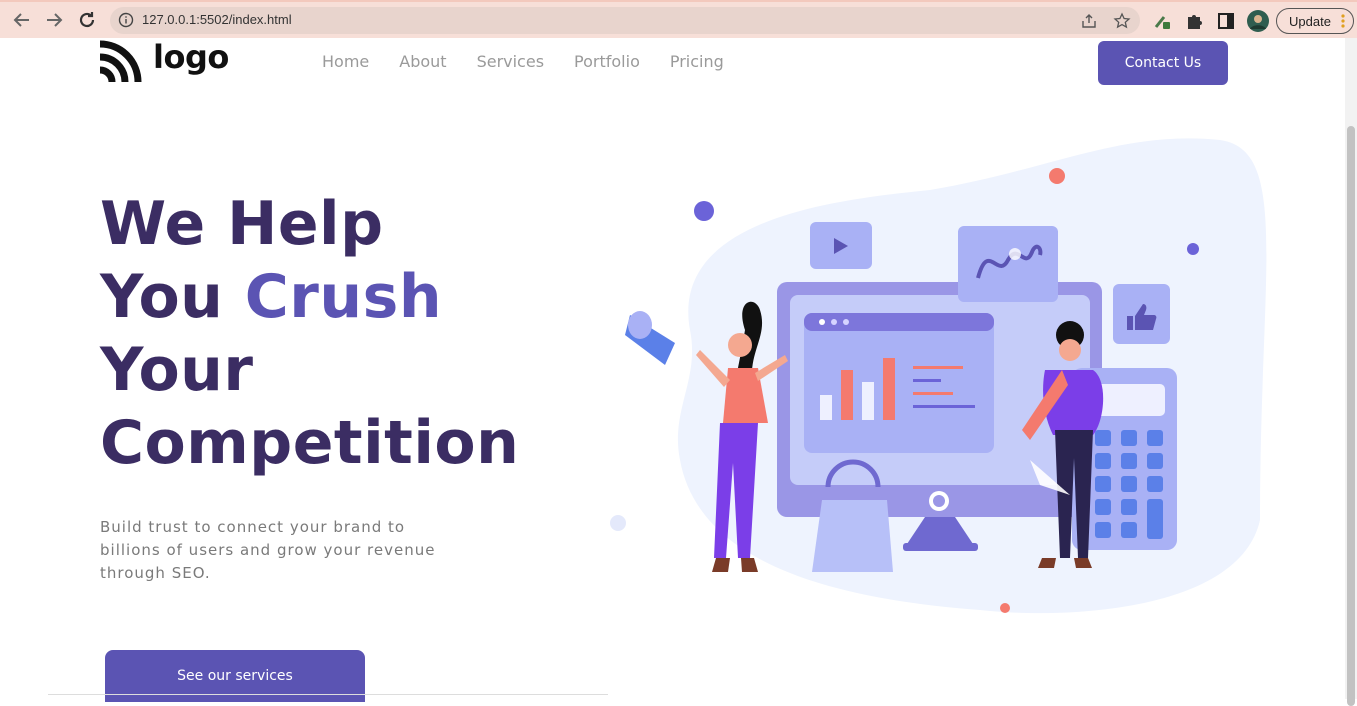 The width and height of the screenshot is (1357, 706). I want to click on share-icon, so click(1089, 21).